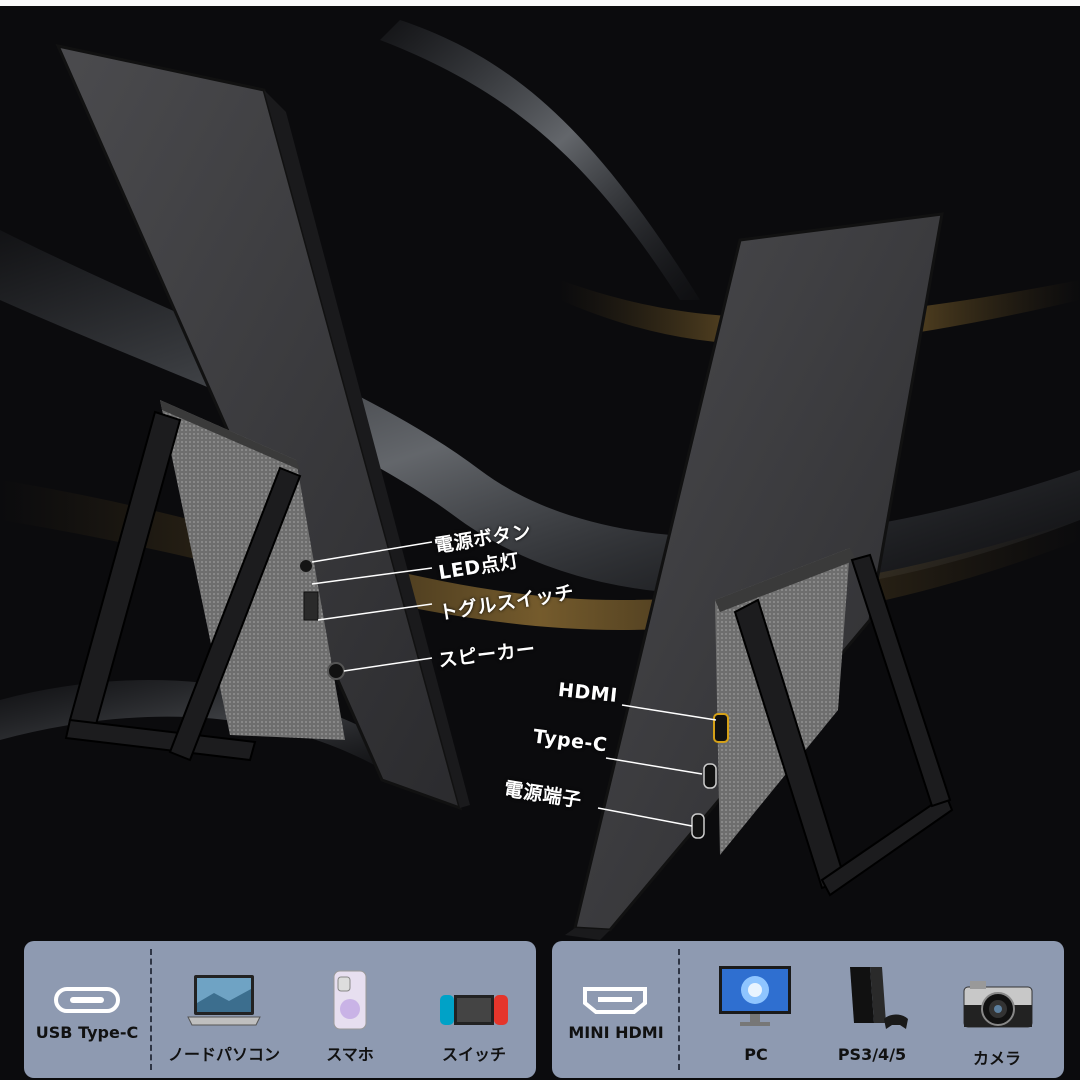  Describe the element at coordinates (756, 1054) in the screenshot. I see `device-label-pc: PC` at that location.